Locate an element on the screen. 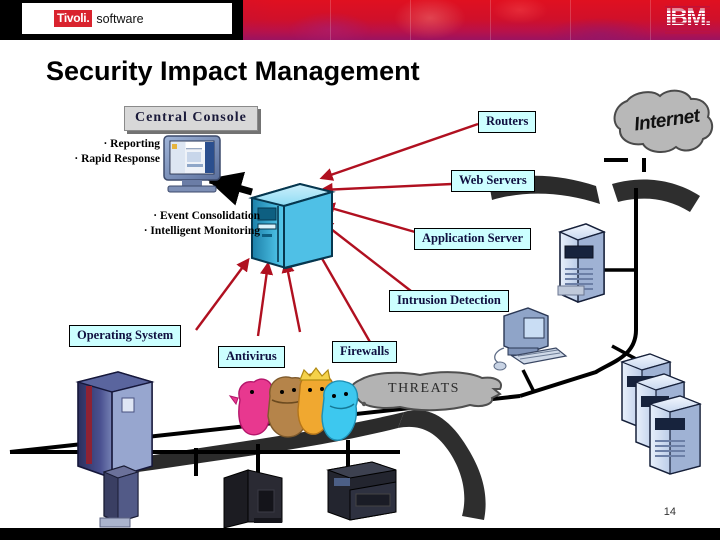 Image resolution: width=720 pixels, height=540 pixels. central-console-label: Central Console is located at coordinates (191, 118).